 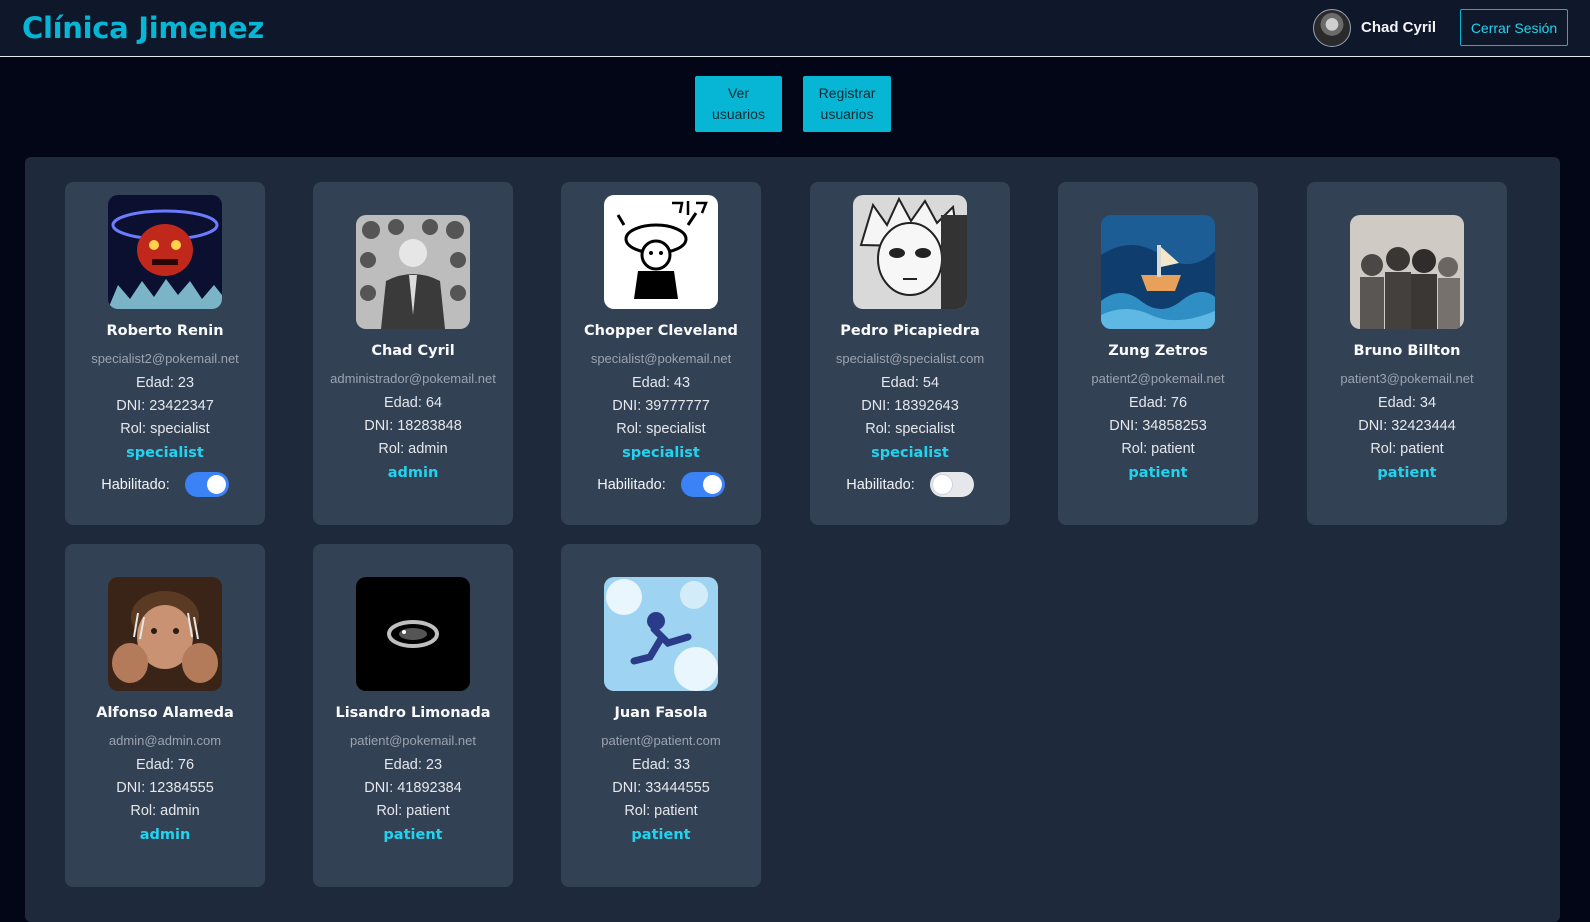 What do you see at coordinates (661, 713) in the screenshot?
I see `user-name: Juan Fasola` at bounding box center [661, 713].